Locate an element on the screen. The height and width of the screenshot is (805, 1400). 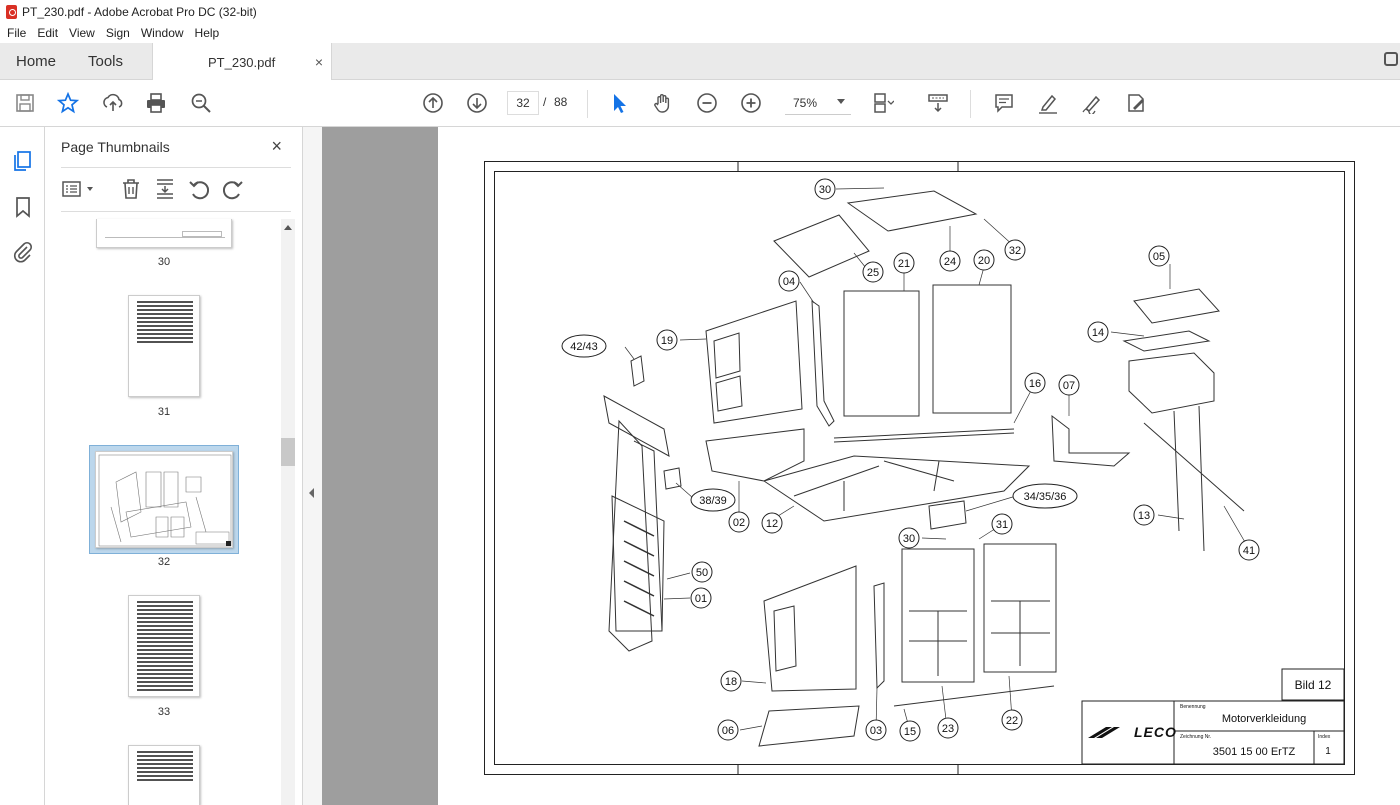
svg-text: 24 is located at coordinates (950, 262).